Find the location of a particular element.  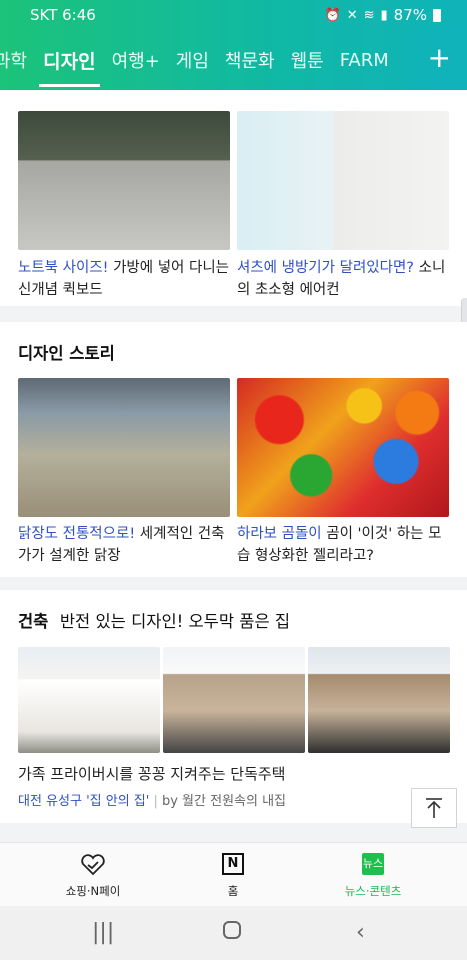

chicken-coop-thumbnail is located at coordinates (124, 447).